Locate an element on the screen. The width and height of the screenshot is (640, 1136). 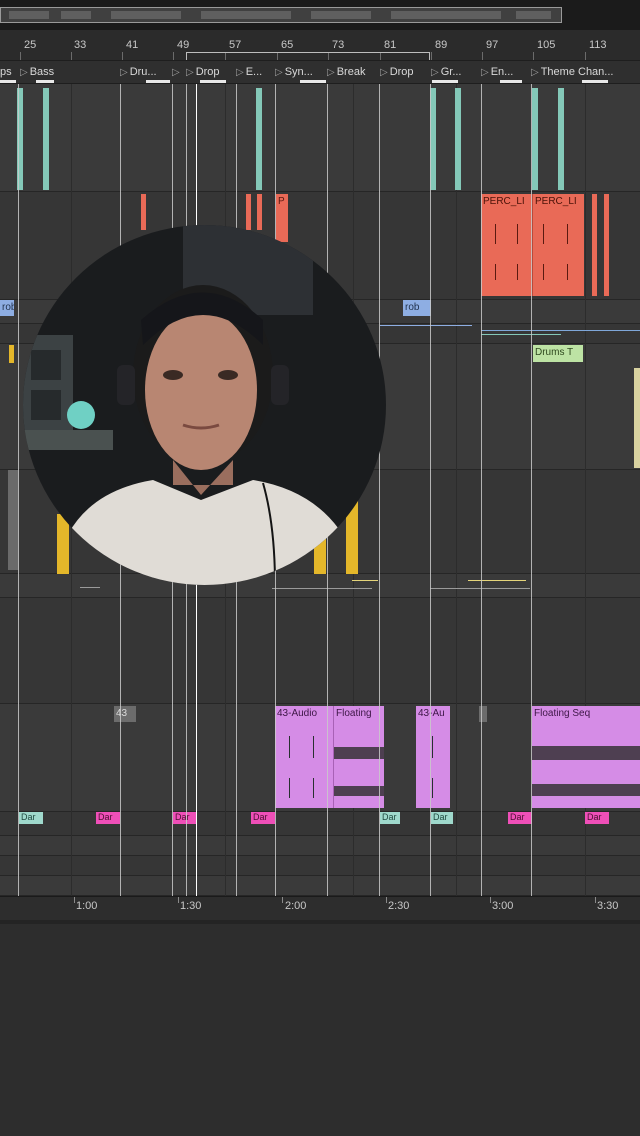
time-label: 3:30 is located at coordinates (608, 906).